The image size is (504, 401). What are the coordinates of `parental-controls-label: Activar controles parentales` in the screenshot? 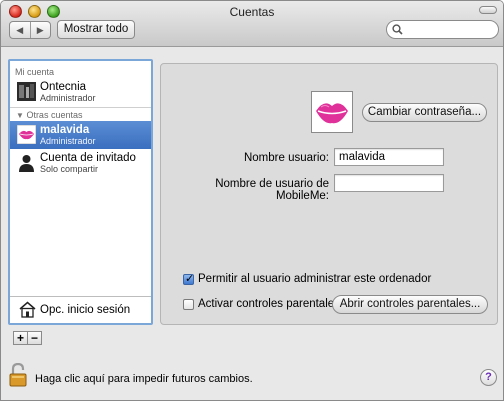 It's located at (269, 304).